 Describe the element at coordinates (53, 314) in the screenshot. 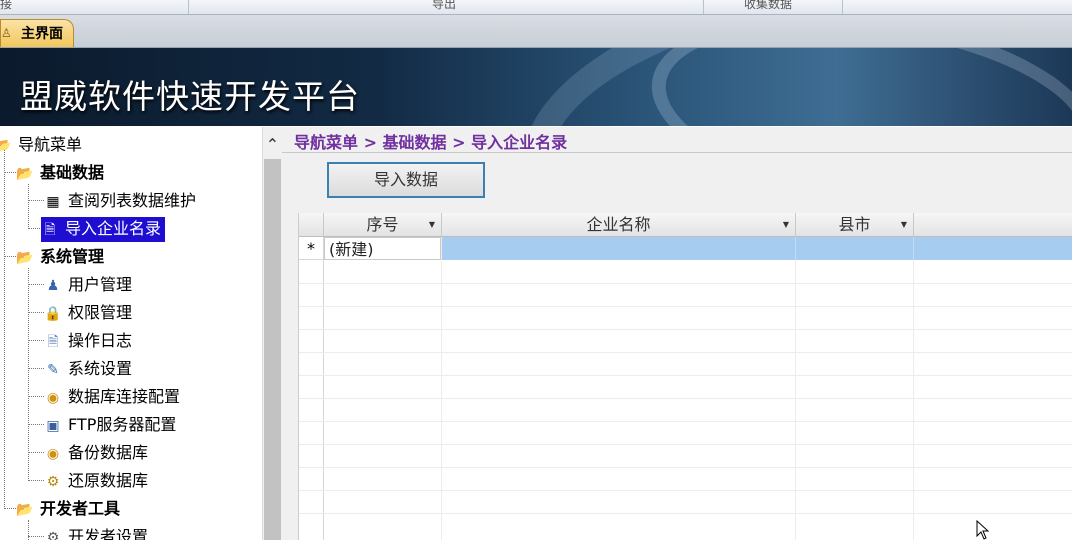

I see `lock-icon: 🔒` at that location.